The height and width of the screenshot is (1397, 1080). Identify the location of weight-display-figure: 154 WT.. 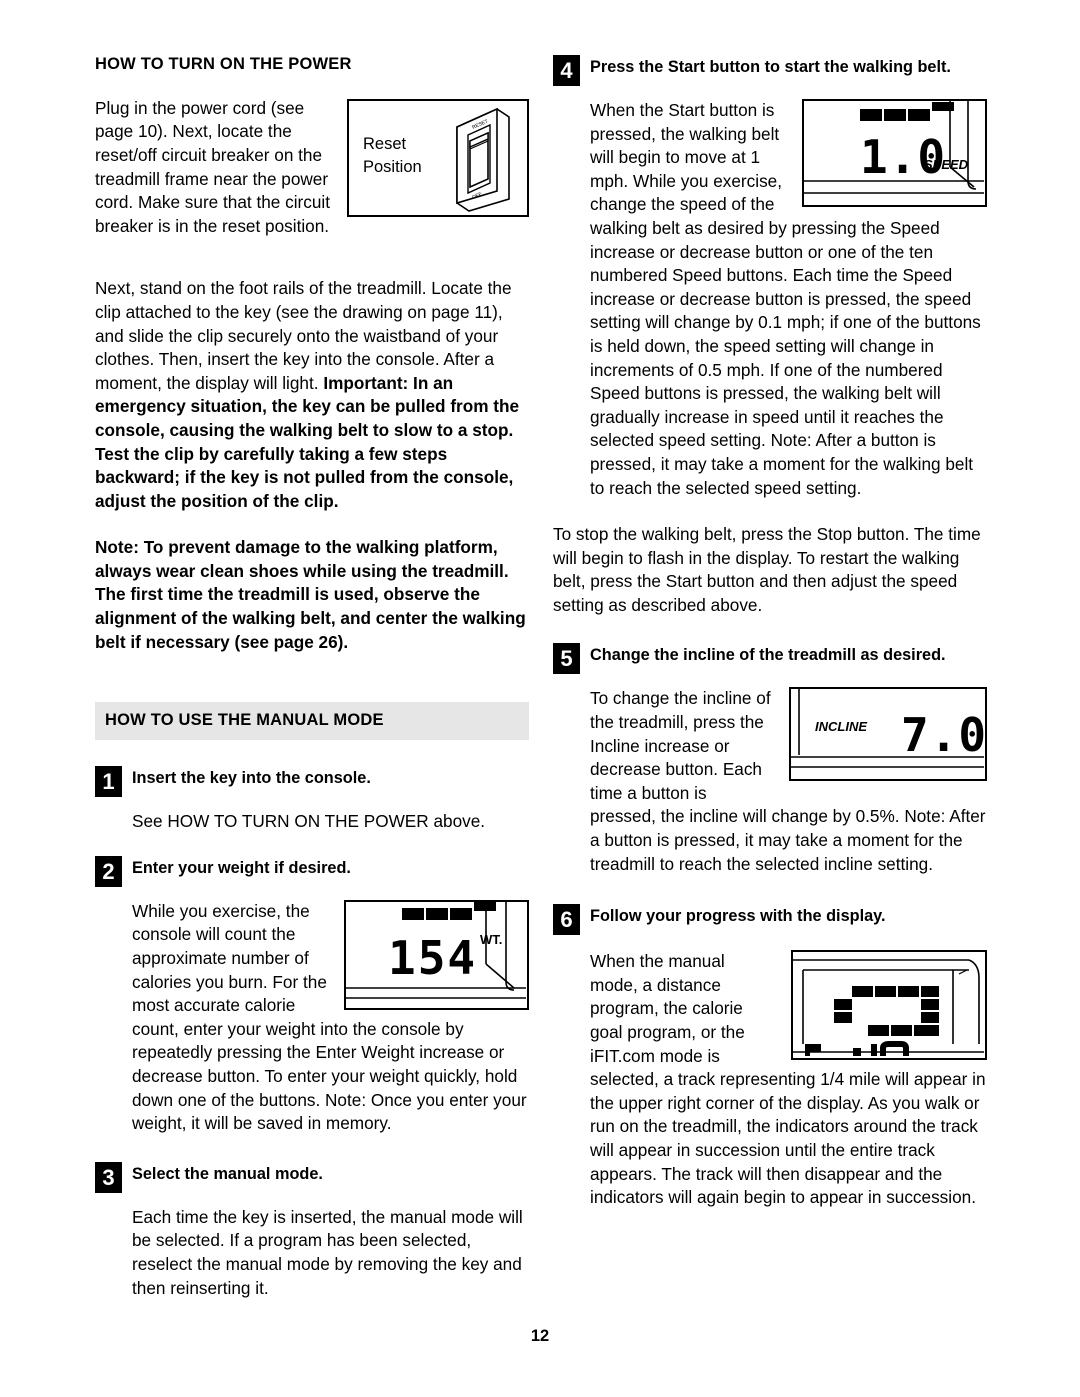
(436, 954).